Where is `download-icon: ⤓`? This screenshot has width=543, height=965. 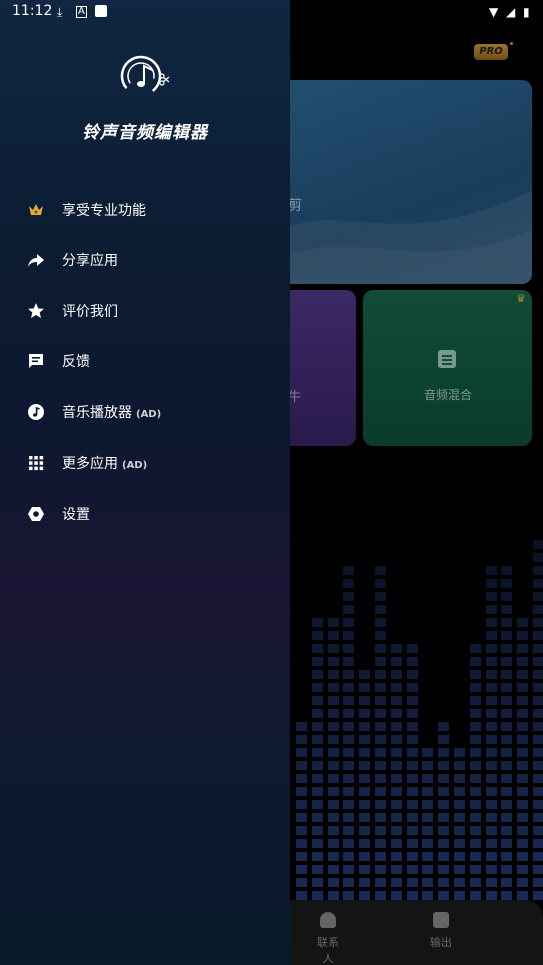 download-icon: ⤓ is located at coordinates (60, 12).